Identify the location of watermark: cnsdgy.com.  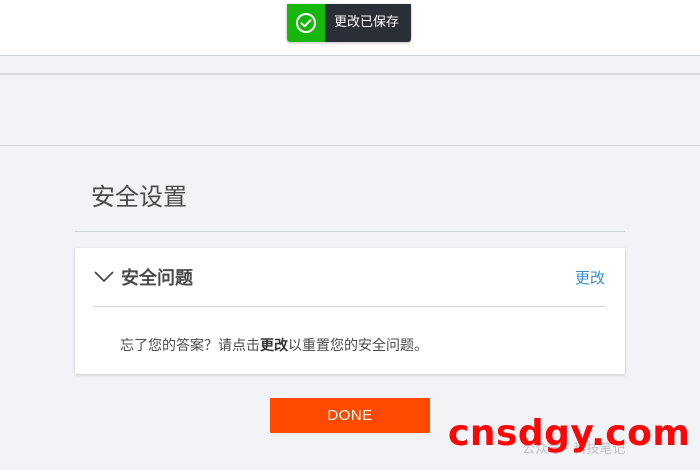
(569, 433).